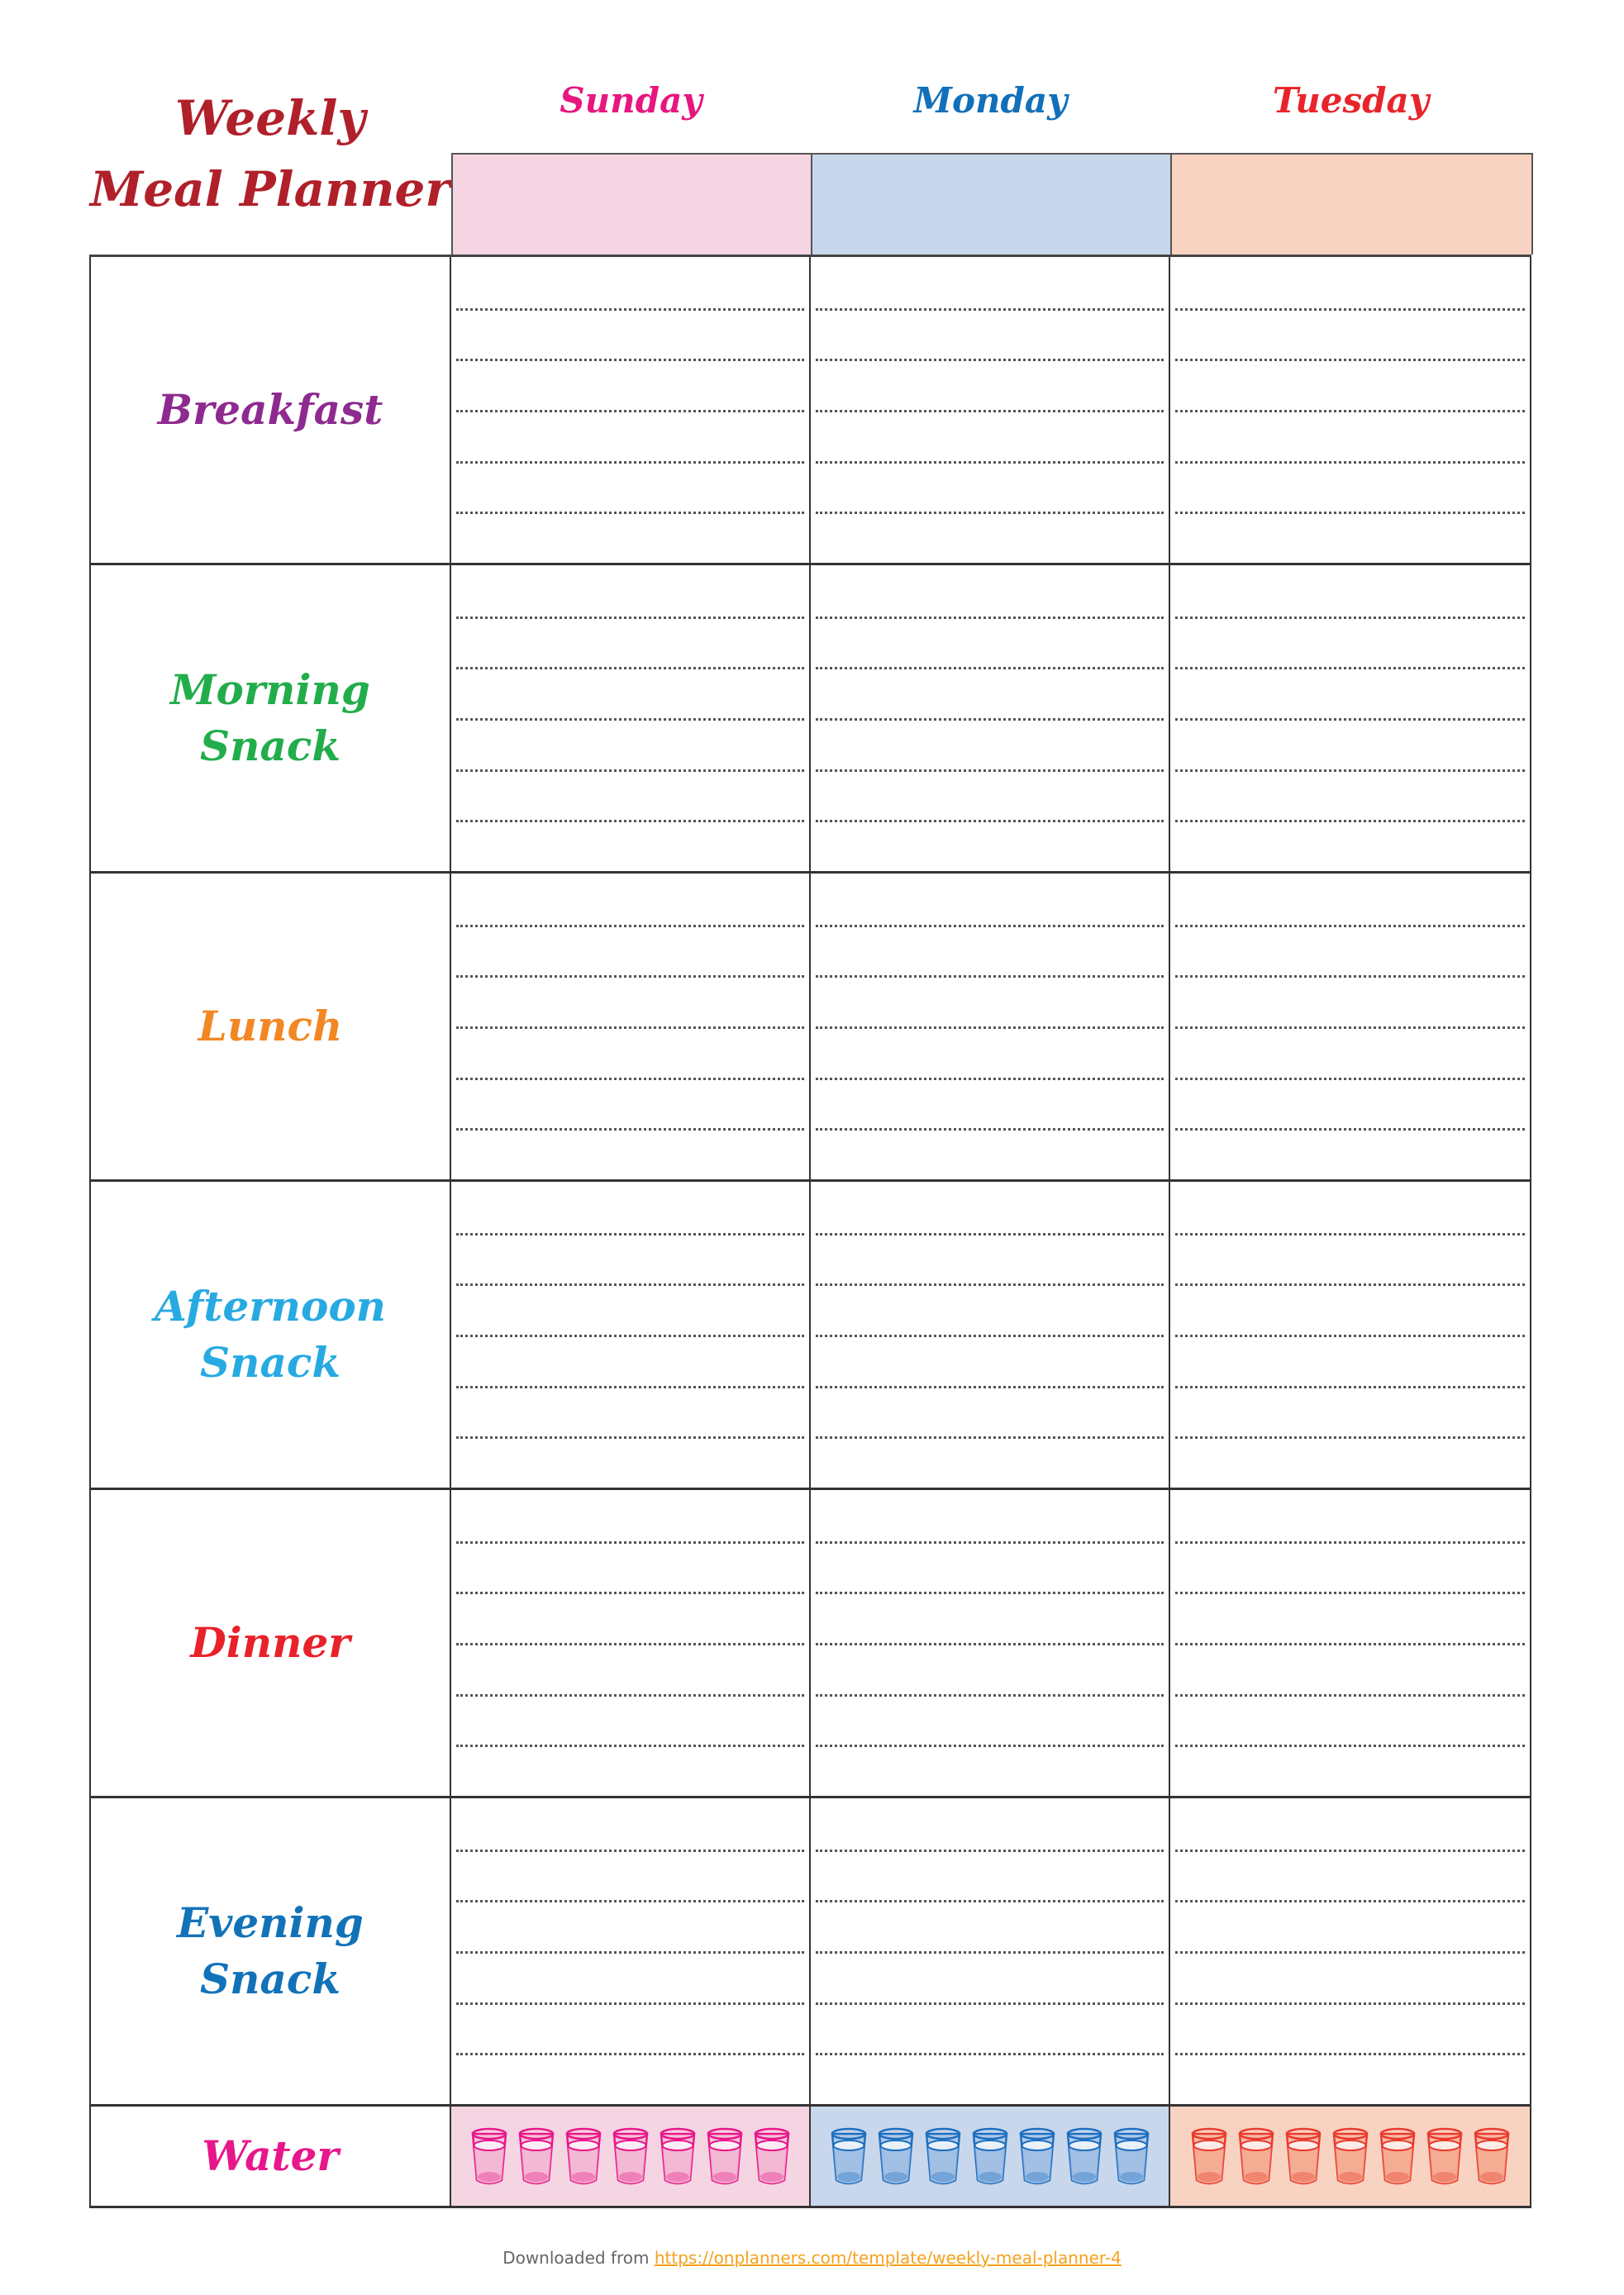 This screenshot has height=2295, width=1624. What do you see at coordinates (990, 100) in the screenshot?
I see `day-header-monday: Monday` at bounding box center [990, 100].